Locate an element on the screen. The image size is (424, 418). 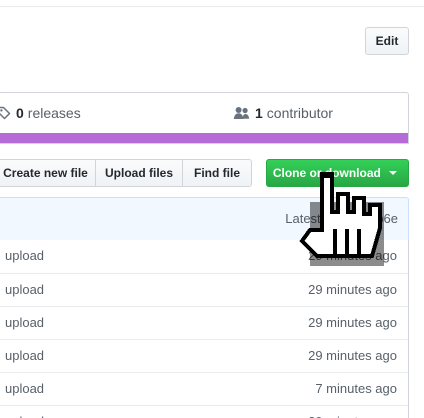
table-row: upload 7 minutes ago is located at coordinates (204, 388).